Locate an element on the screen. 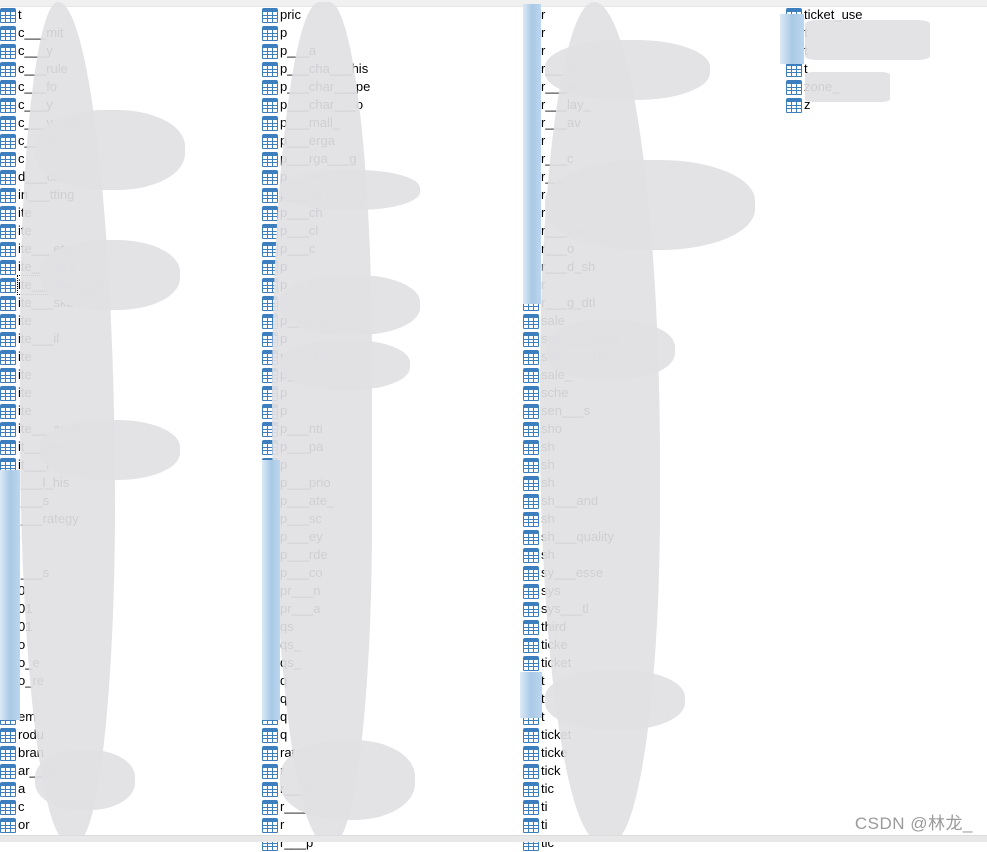 Image resolution: width=987 pixels, height=852 pixels. table-item: q is located at coordinates (274, 735).